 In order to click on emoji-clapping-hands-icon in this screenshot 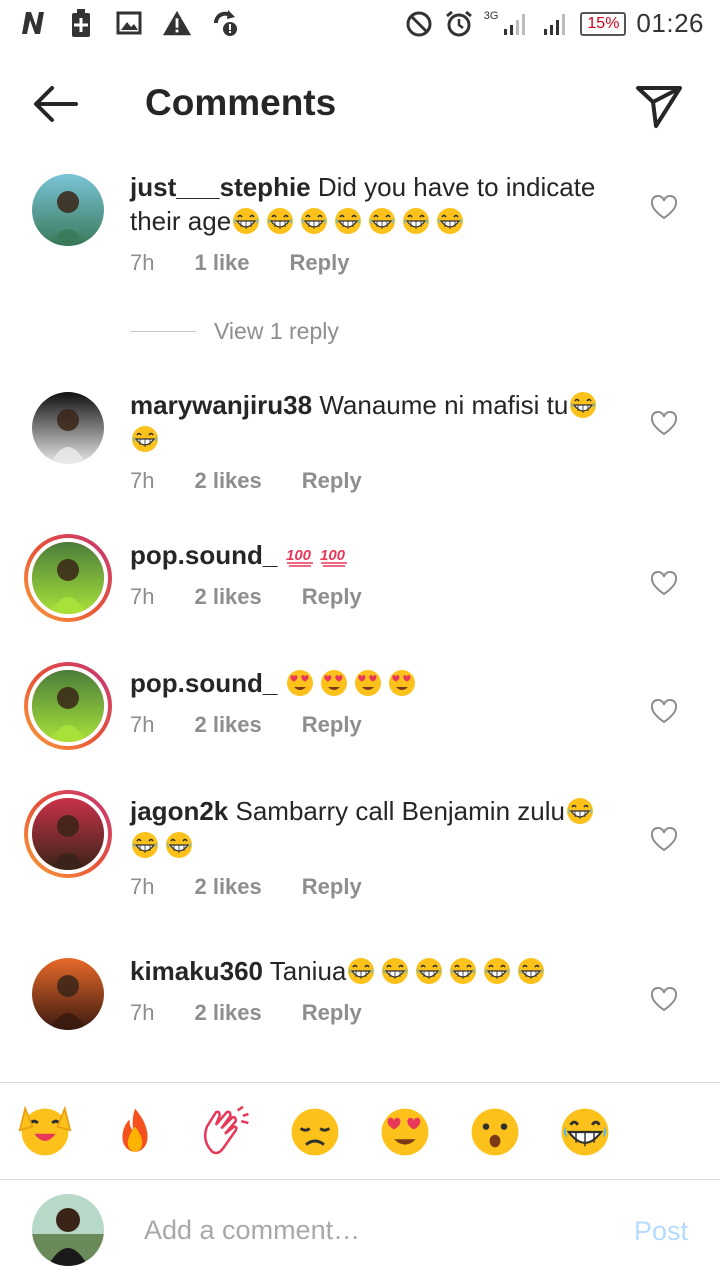, I will do `click(225, 1132)`.